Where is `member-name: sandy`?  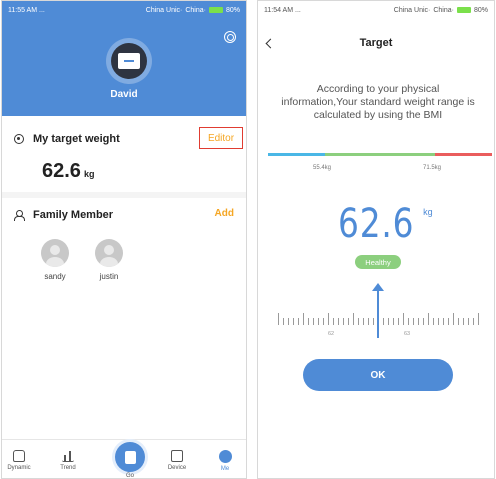 member-name: sandy is located at coordinates (55, 276).